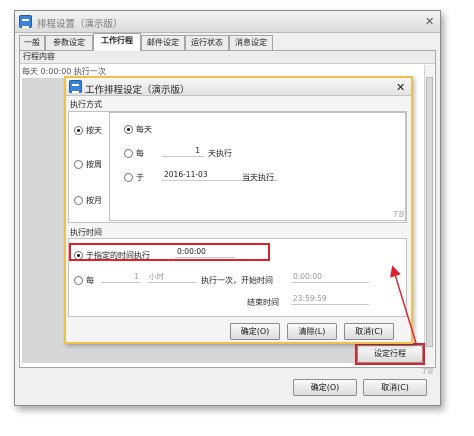  Describe the element at coordinates (32, 42) in the screenshot. I see `tab-general: 一般` at that location.